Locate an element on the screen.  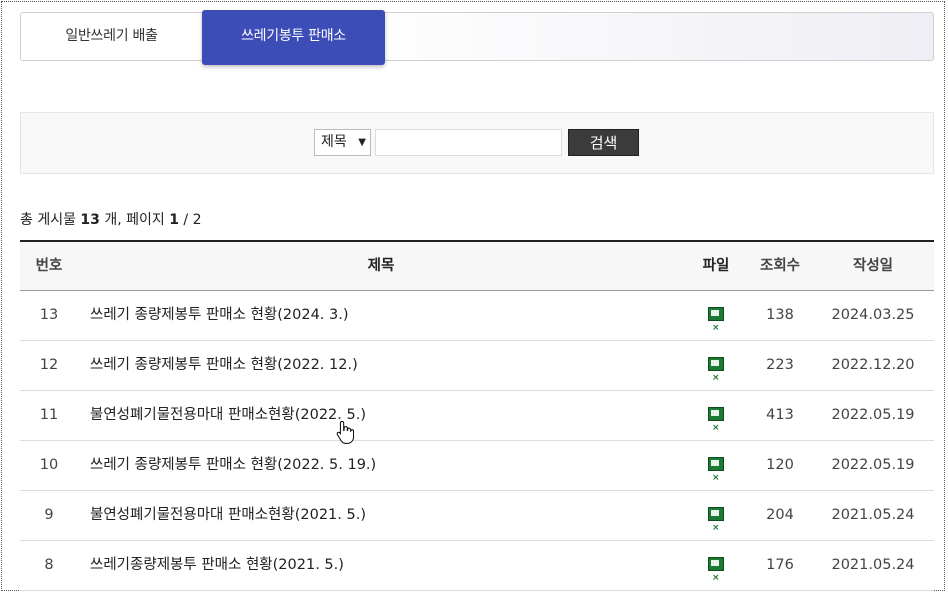
row-num: 10 is located at coordinates (49, 465).